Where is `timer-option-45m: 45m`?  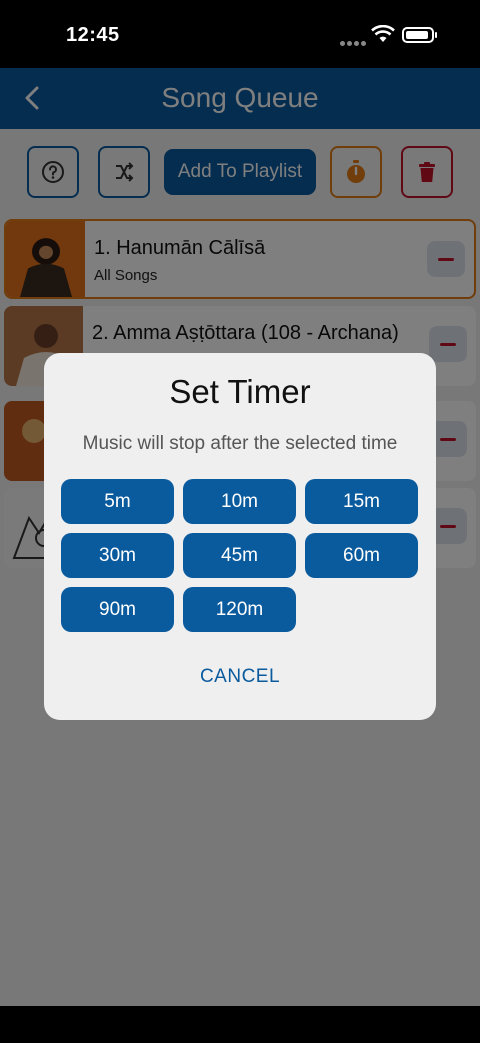 timer-option-45m: 45m is located at coordinates (239, 555).